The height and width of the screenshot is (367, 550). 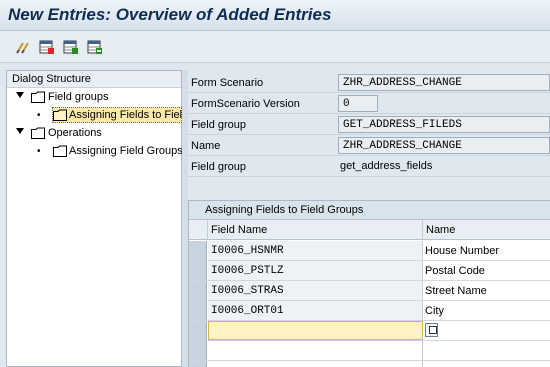 I want to click on tree-node-field-groups: Field groups, so click(x=94, y=97).